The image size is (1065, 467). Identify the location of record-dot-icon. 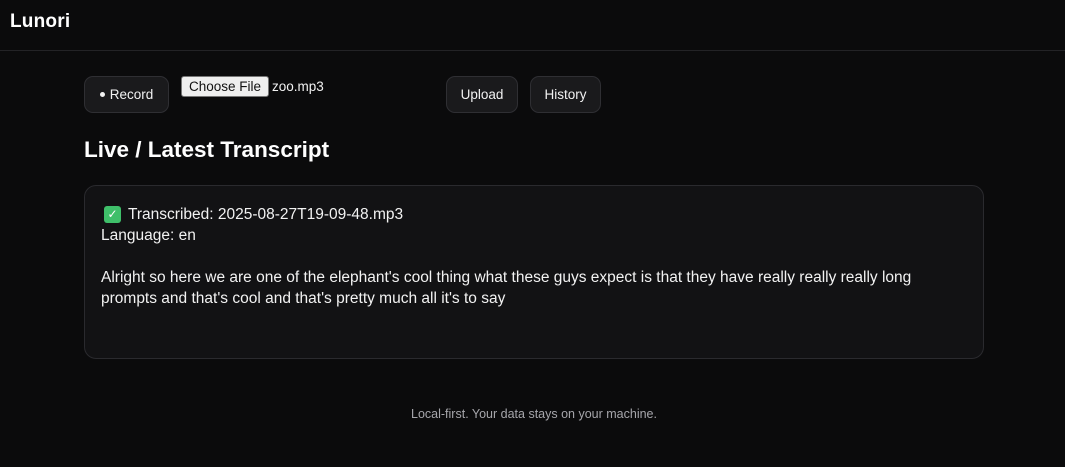
(102, 94).